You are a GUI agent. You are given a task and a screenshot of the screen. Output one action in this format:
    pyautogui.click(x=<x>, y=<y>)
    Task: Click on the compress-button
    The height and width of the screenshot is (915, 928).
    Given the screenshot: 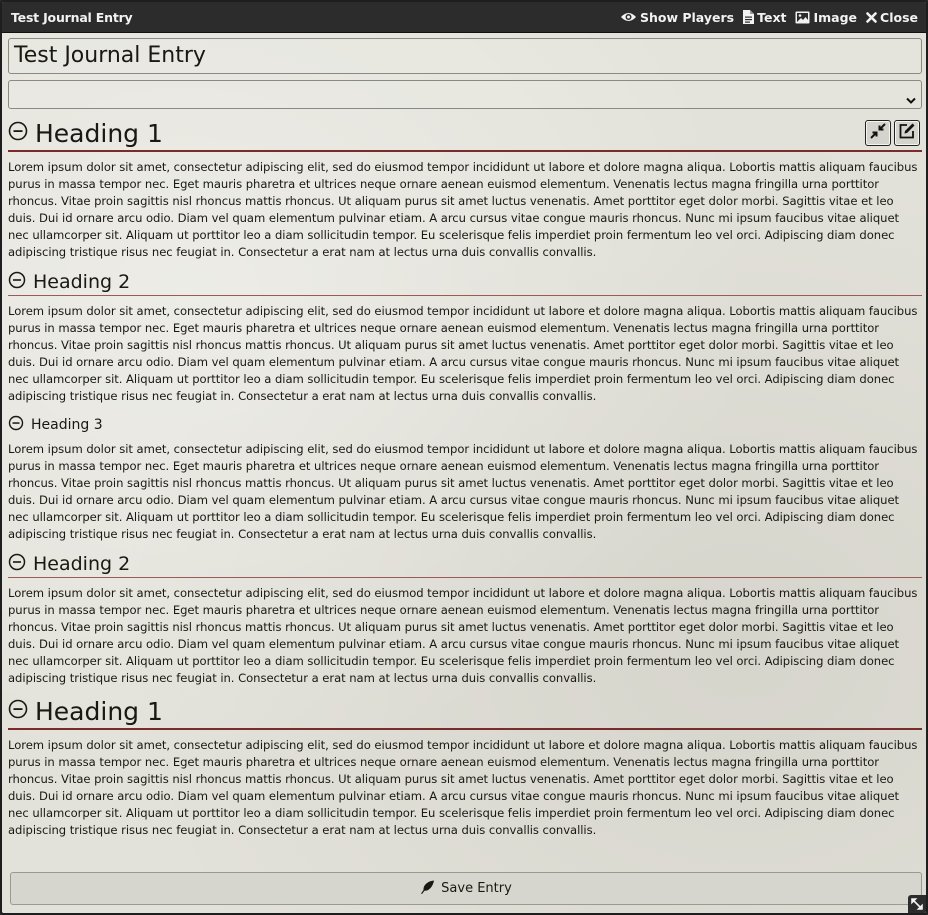 What is the action you would take?
    pyautogui.click(x=878, y=133)
    